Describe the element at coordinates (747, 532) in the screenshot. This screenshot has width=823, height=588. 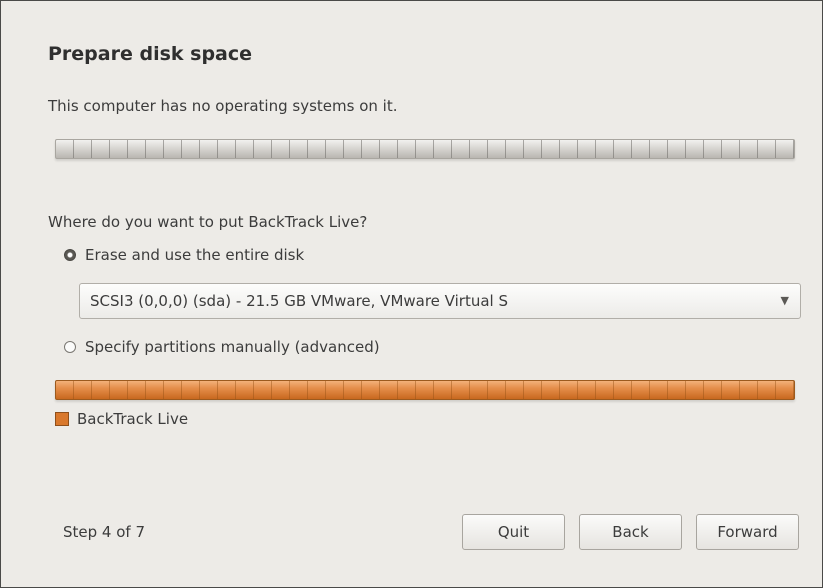
I see `forward-button: Forward` at that location.